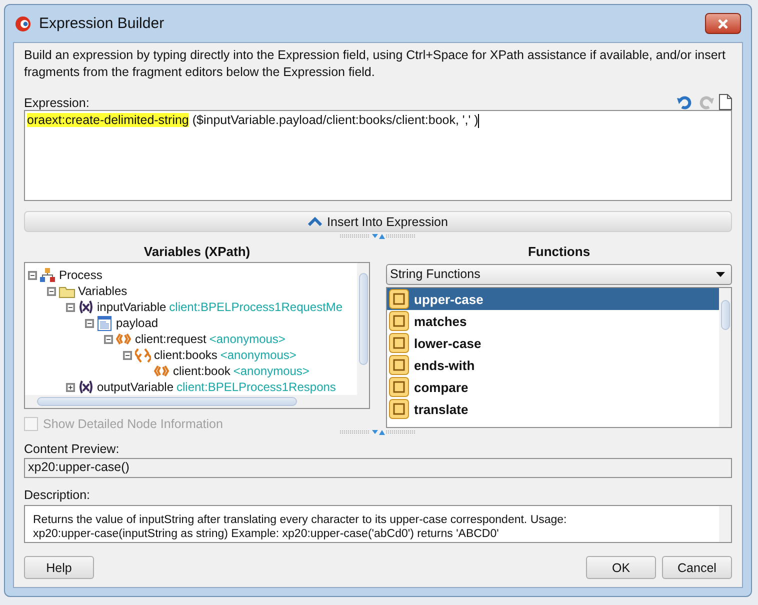  What do you see at coordinates (57, 103) in the screenshot?
I see `expression-label: Expression:` at bounding box center [57, 103].